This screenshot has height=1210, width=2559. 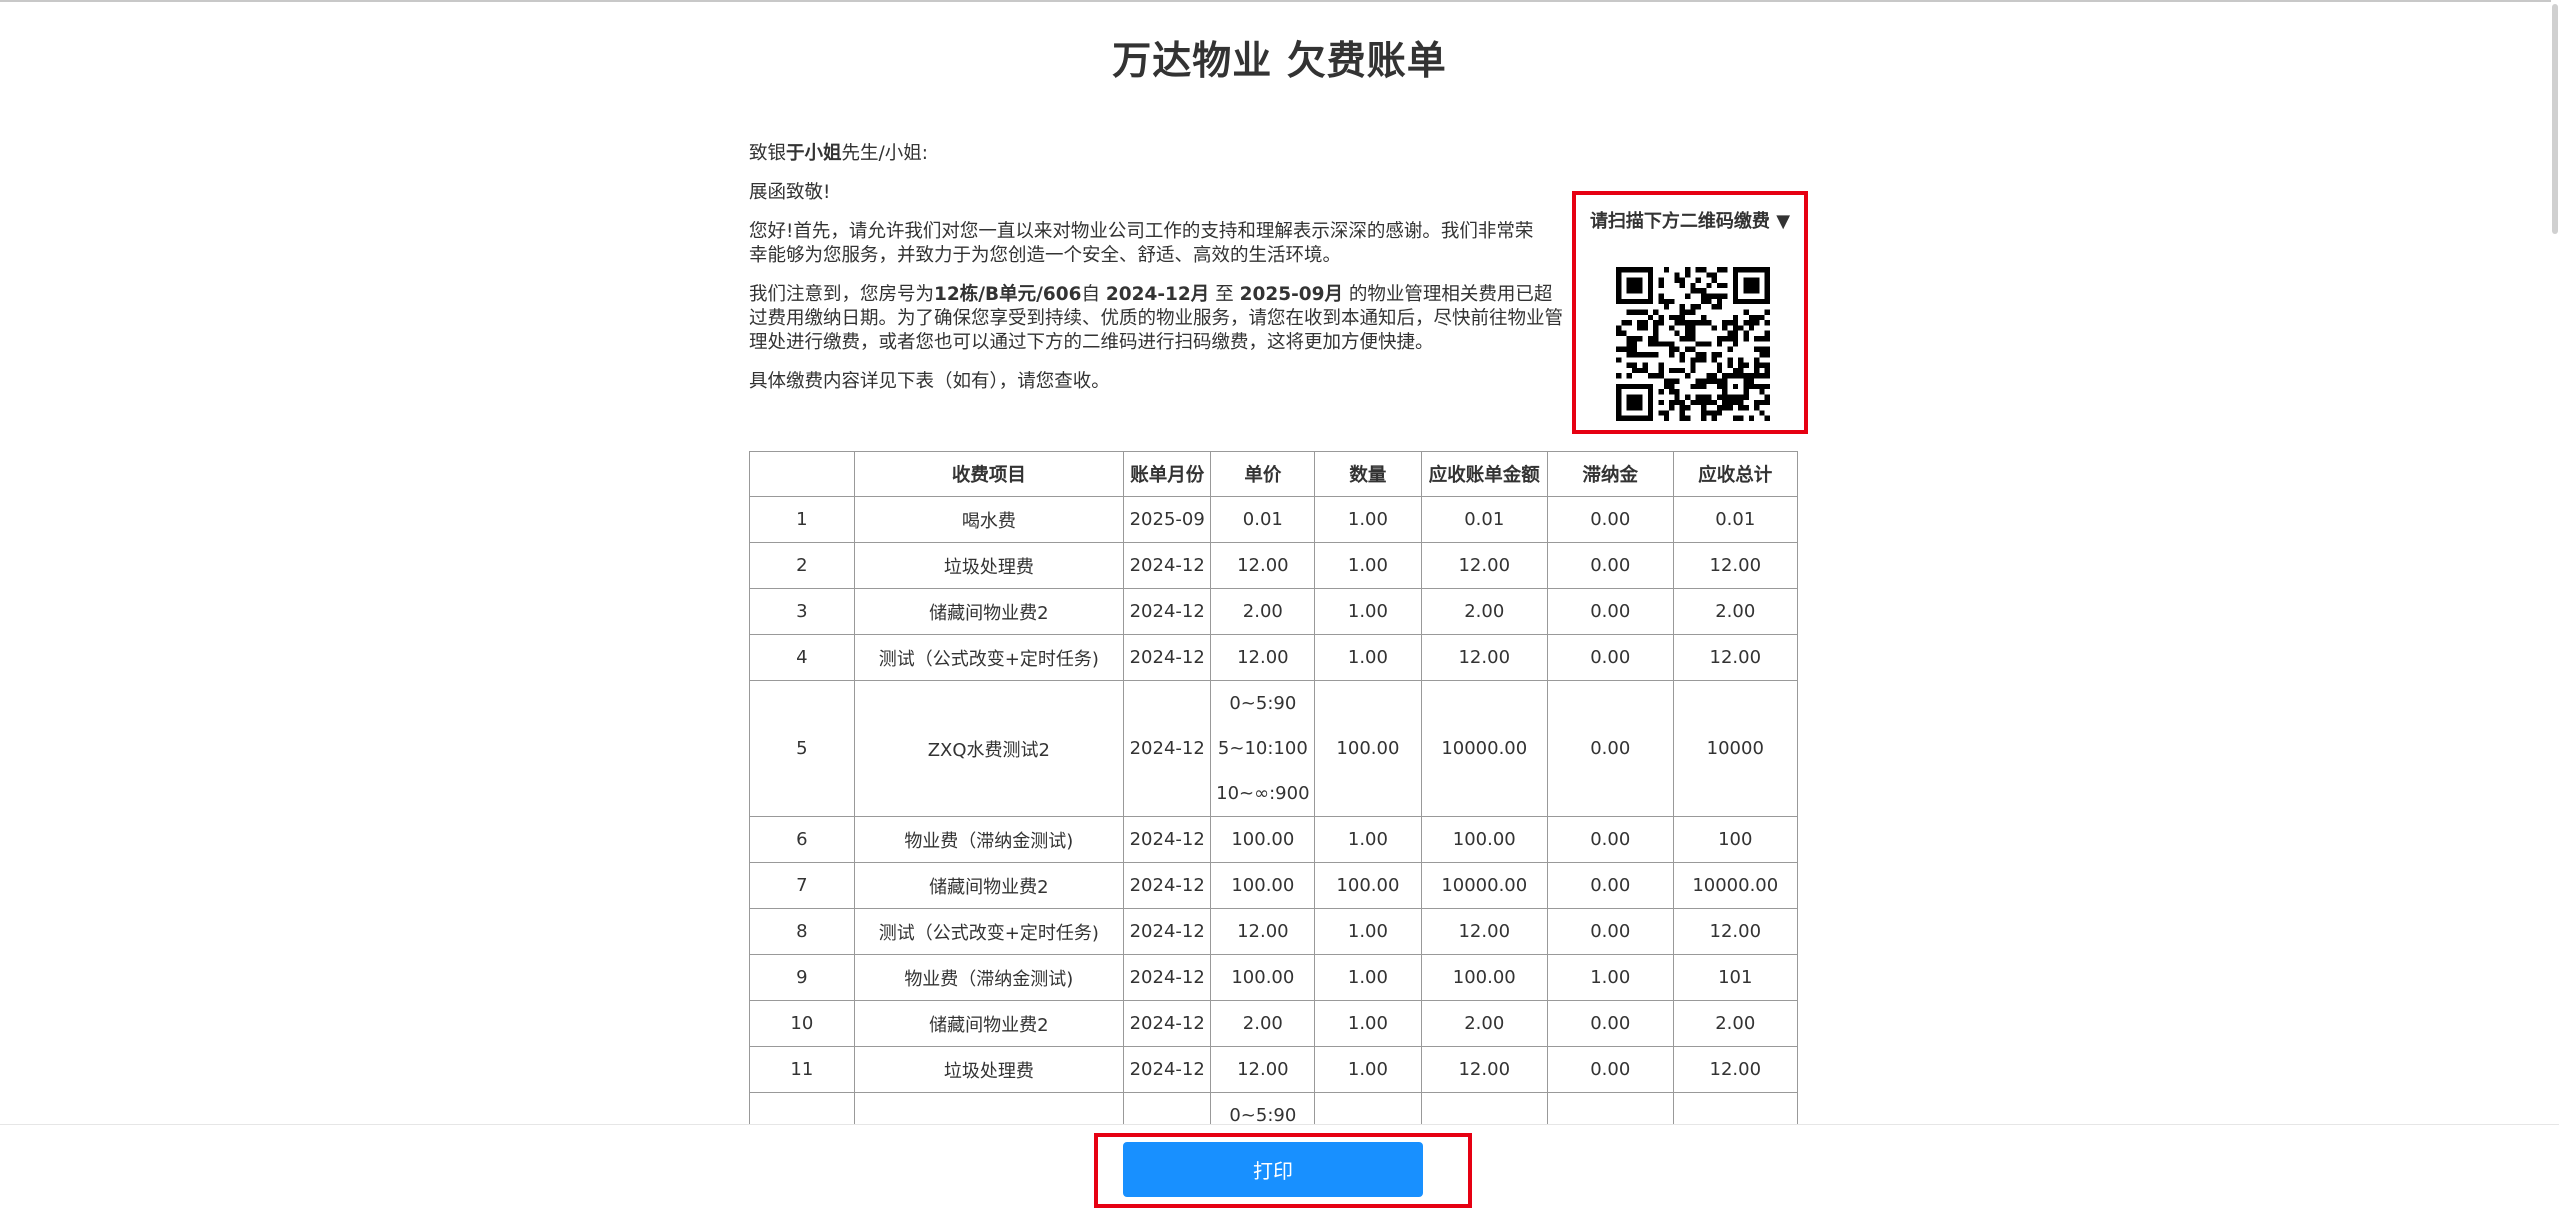 I want to click on row-number: 4, so click(x=802, y=657).